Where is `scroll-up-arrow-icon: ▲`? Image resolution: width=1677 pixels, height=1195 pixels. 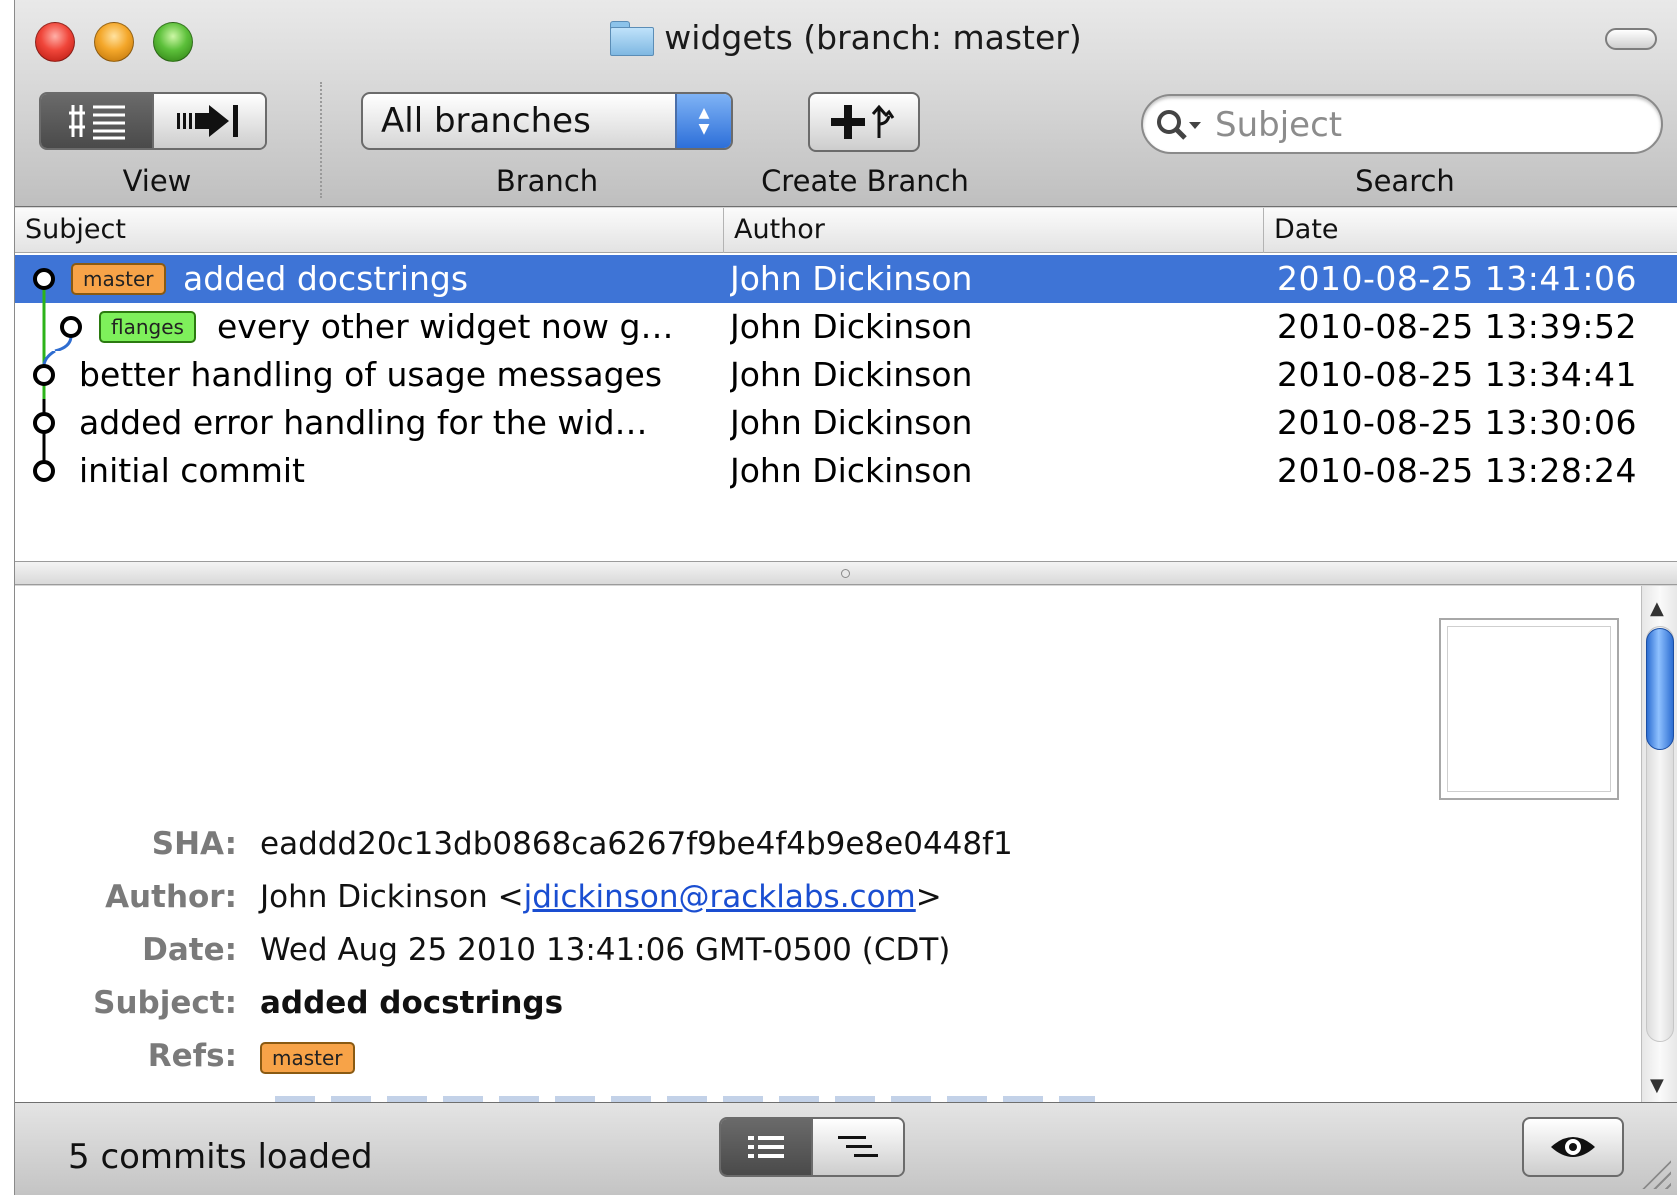
scroll-up-arrow-icon: ▲ is located at coordinates (1657, 608).